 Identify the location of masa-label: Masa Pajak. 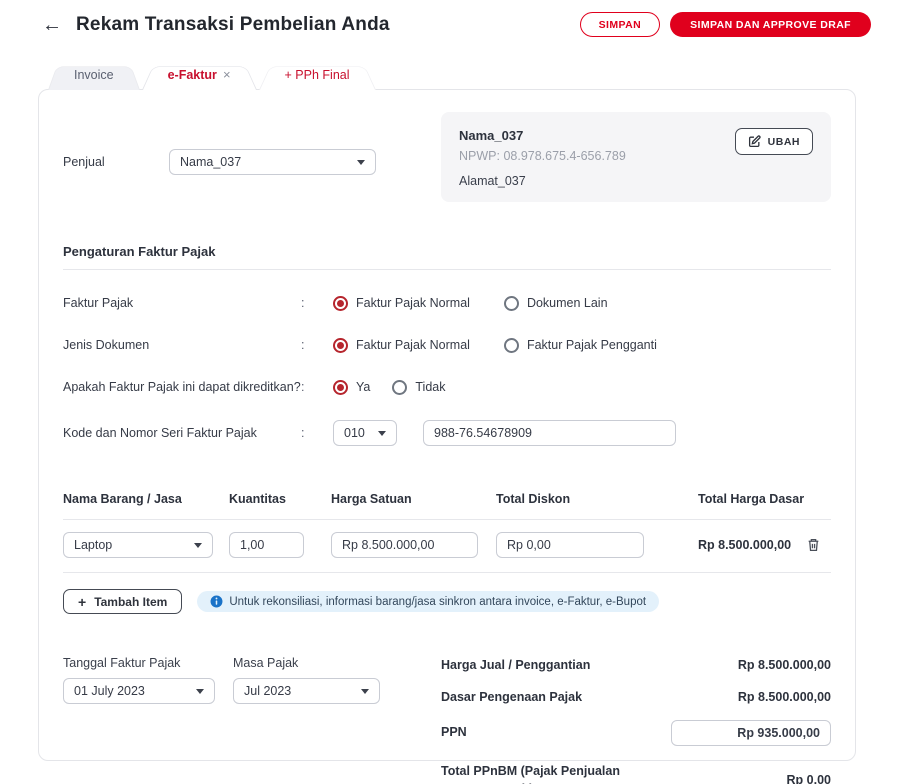
(266, 663).